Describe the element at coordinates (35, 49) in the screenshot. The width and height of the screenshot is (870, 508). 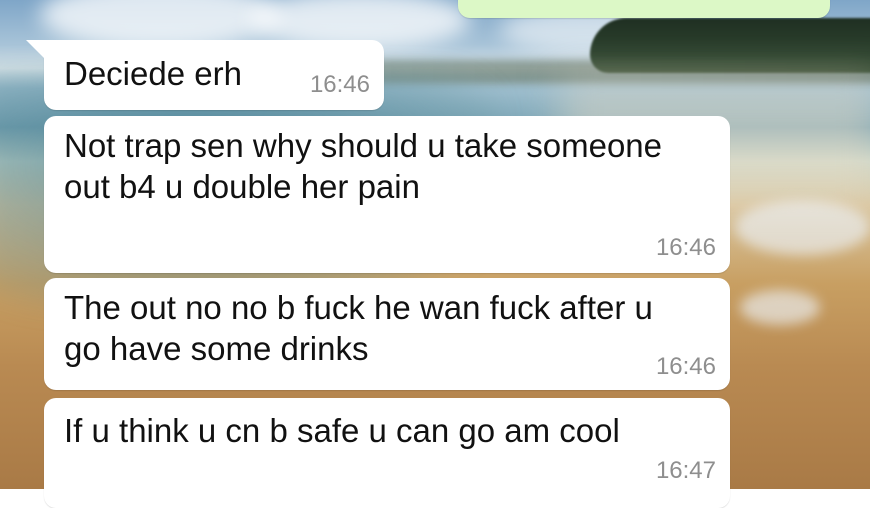
I see `bubble-tail` at that location.